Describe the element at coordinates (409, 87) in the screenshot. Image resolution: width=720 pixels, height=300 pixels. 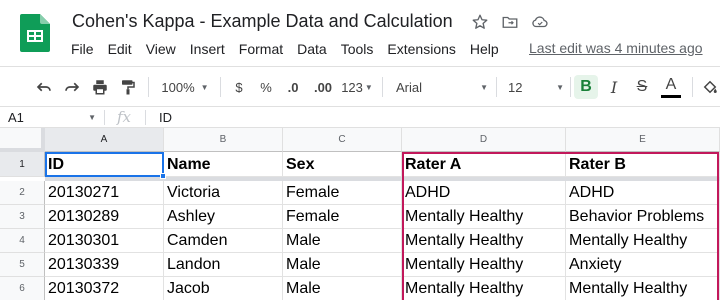
I see `font-family-value: Arial` at that location.